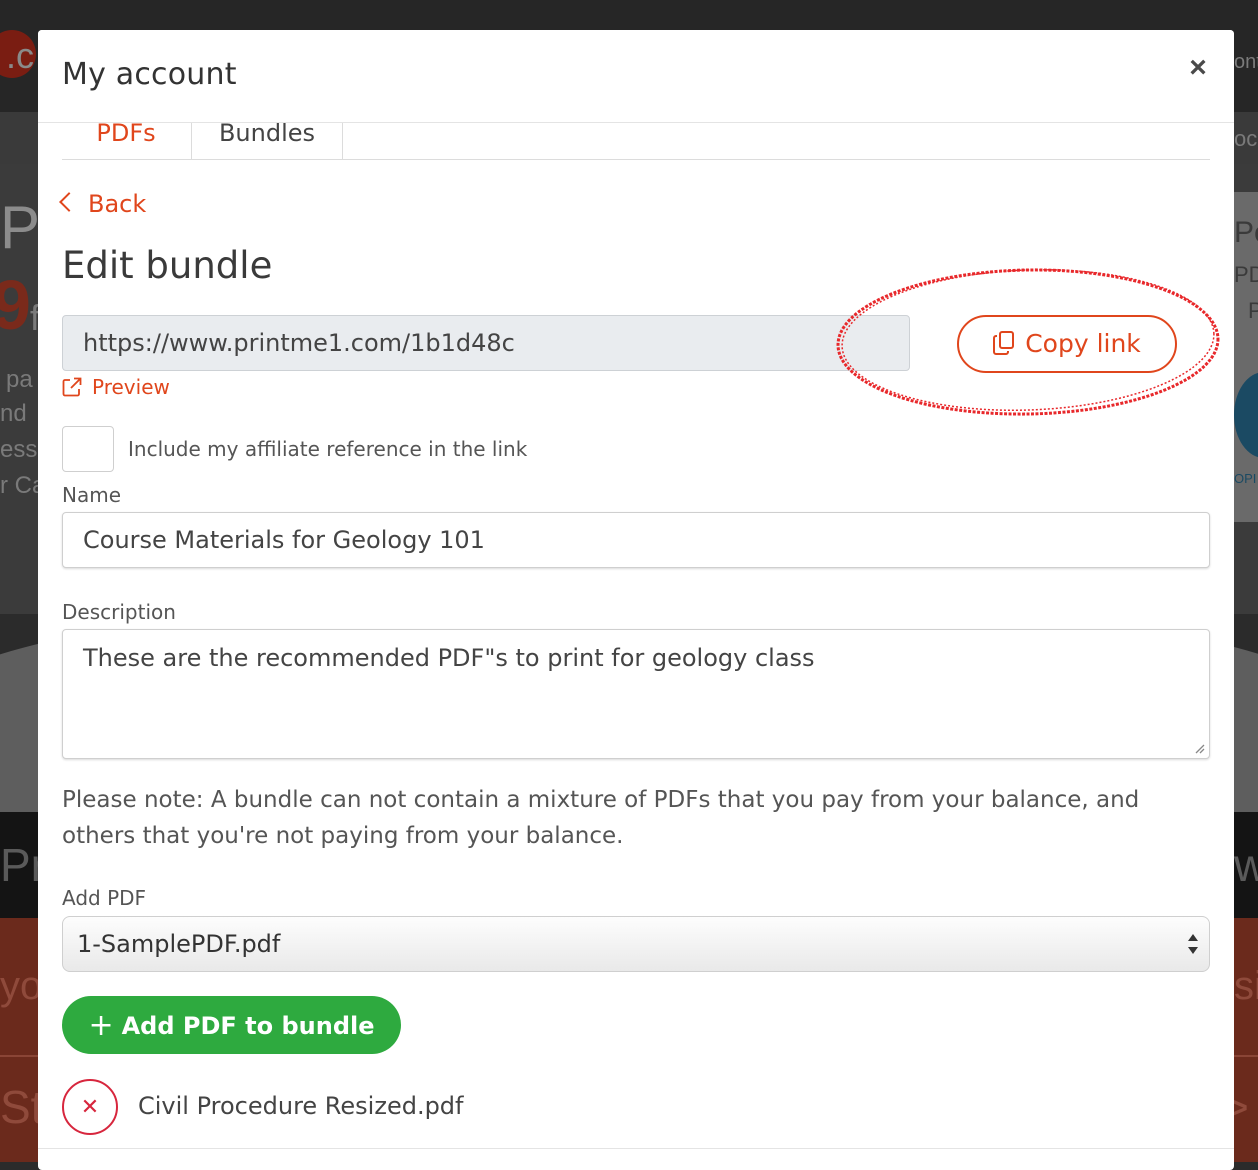 The width and height of the screenshot is (1258, 1170). Describe the element at coordinates (167, 265) in the screenshot. I see `page-title: Edit bundle` at that location.